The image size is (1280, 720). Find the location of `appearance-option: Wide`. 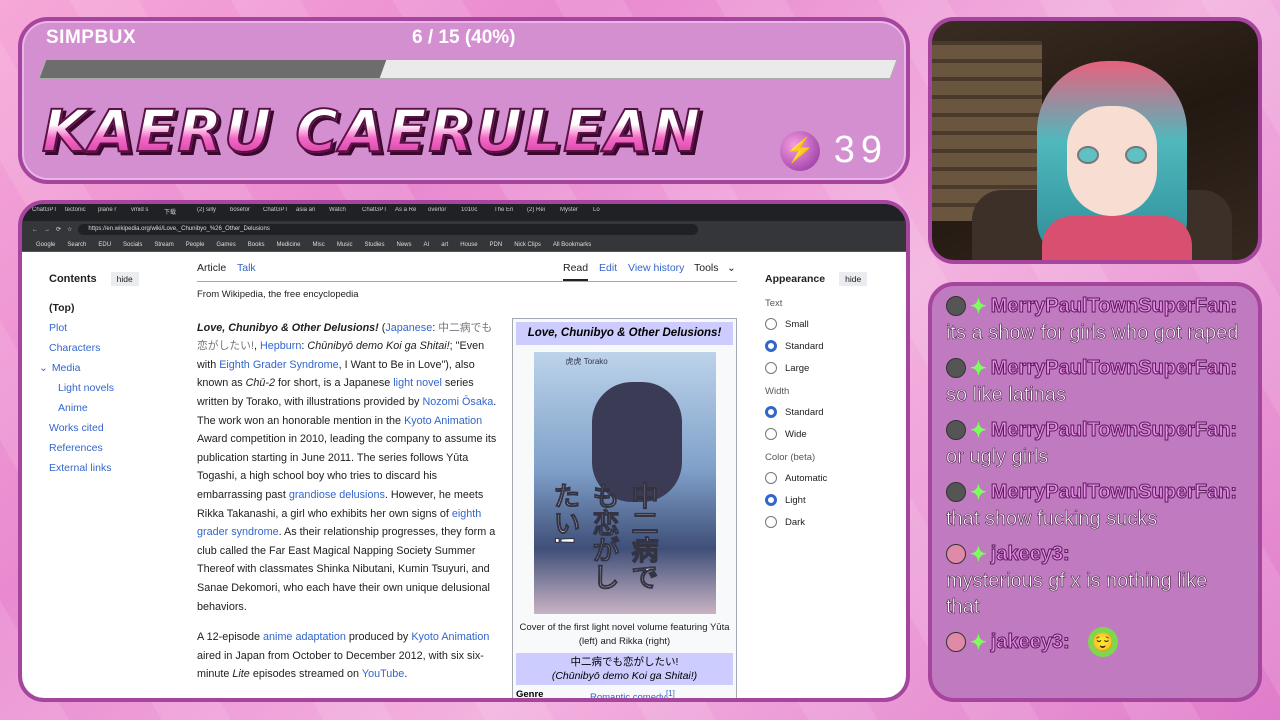

appearance-option: Wide is located at coordinates (827, 434).